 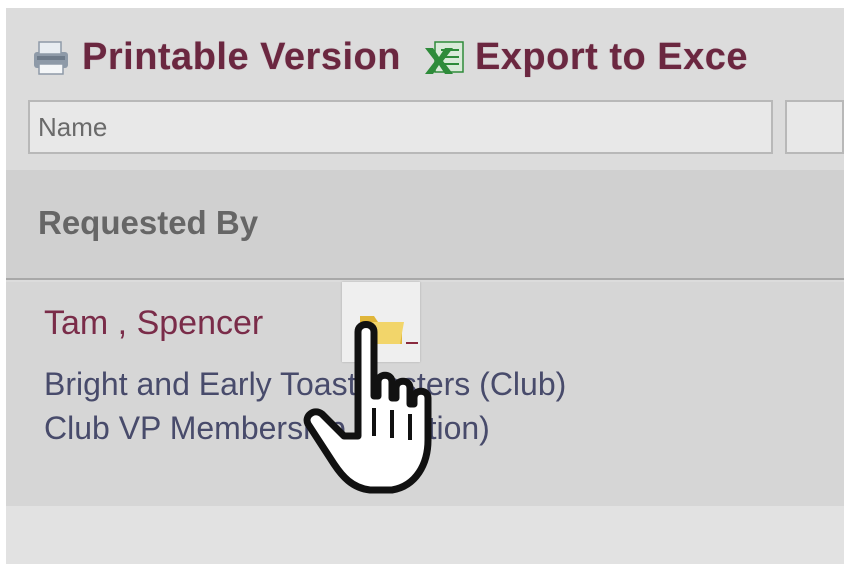 What do you see at coordinates (381, 341) in the screenshot?
I see `folder-icon` at bounding box center [381, 341].